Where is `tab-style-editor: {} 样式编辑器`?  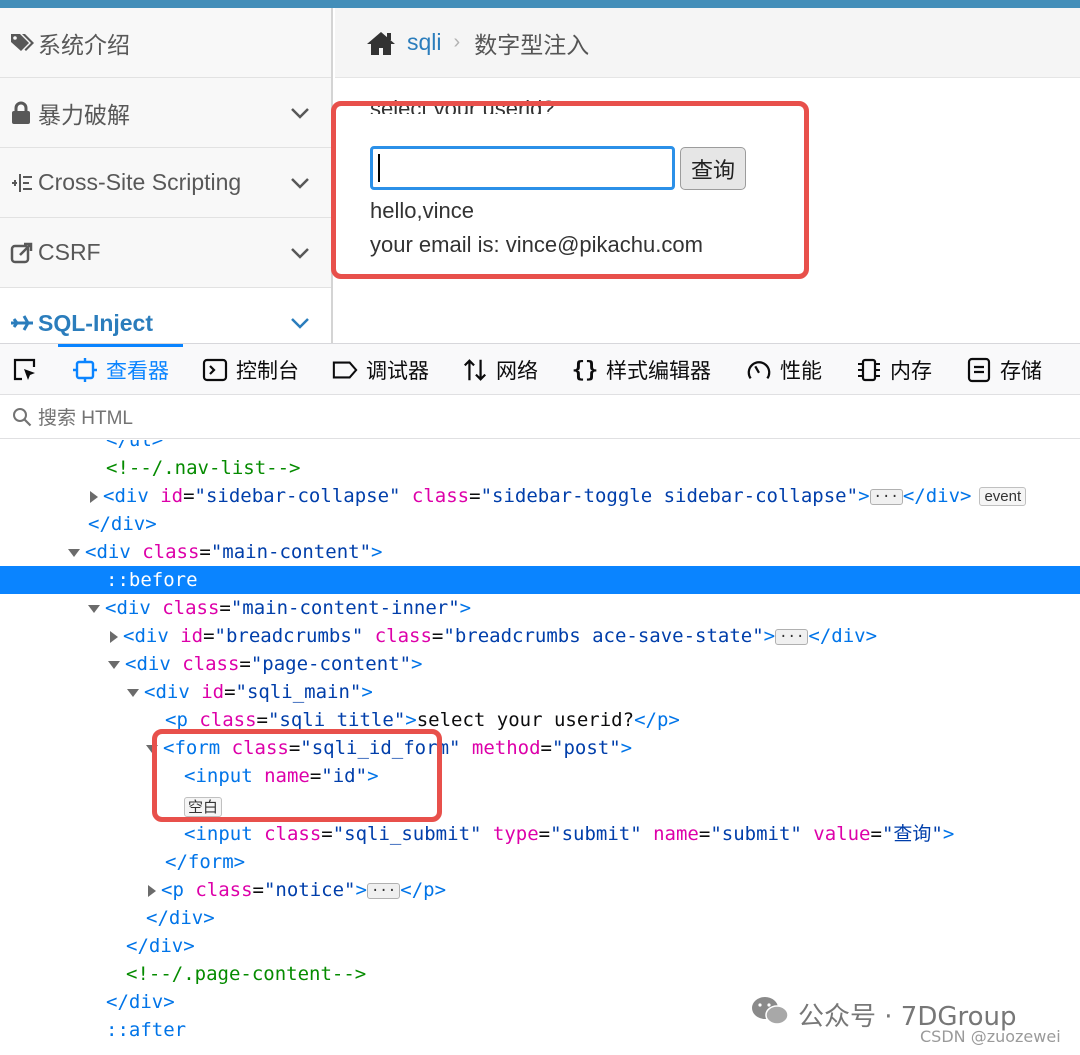 tab-style-editor: {} 样式编辑器 is located at coordinates (641, 370).